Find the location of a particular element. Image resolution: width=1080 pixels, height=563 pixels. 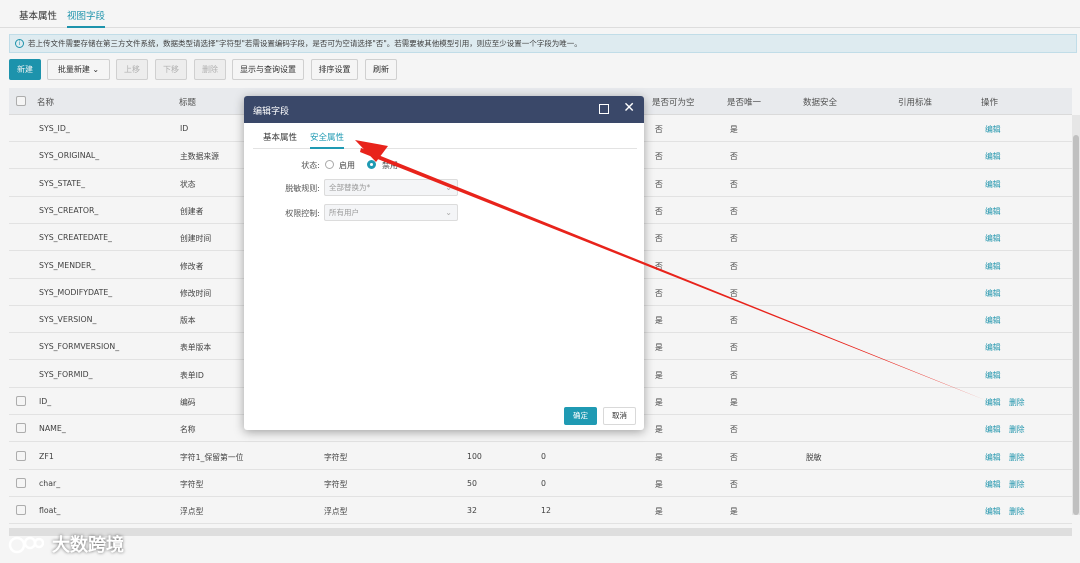

mask-rule-select: 全部替换为* ⌄ is located at coordinates (391, 187).